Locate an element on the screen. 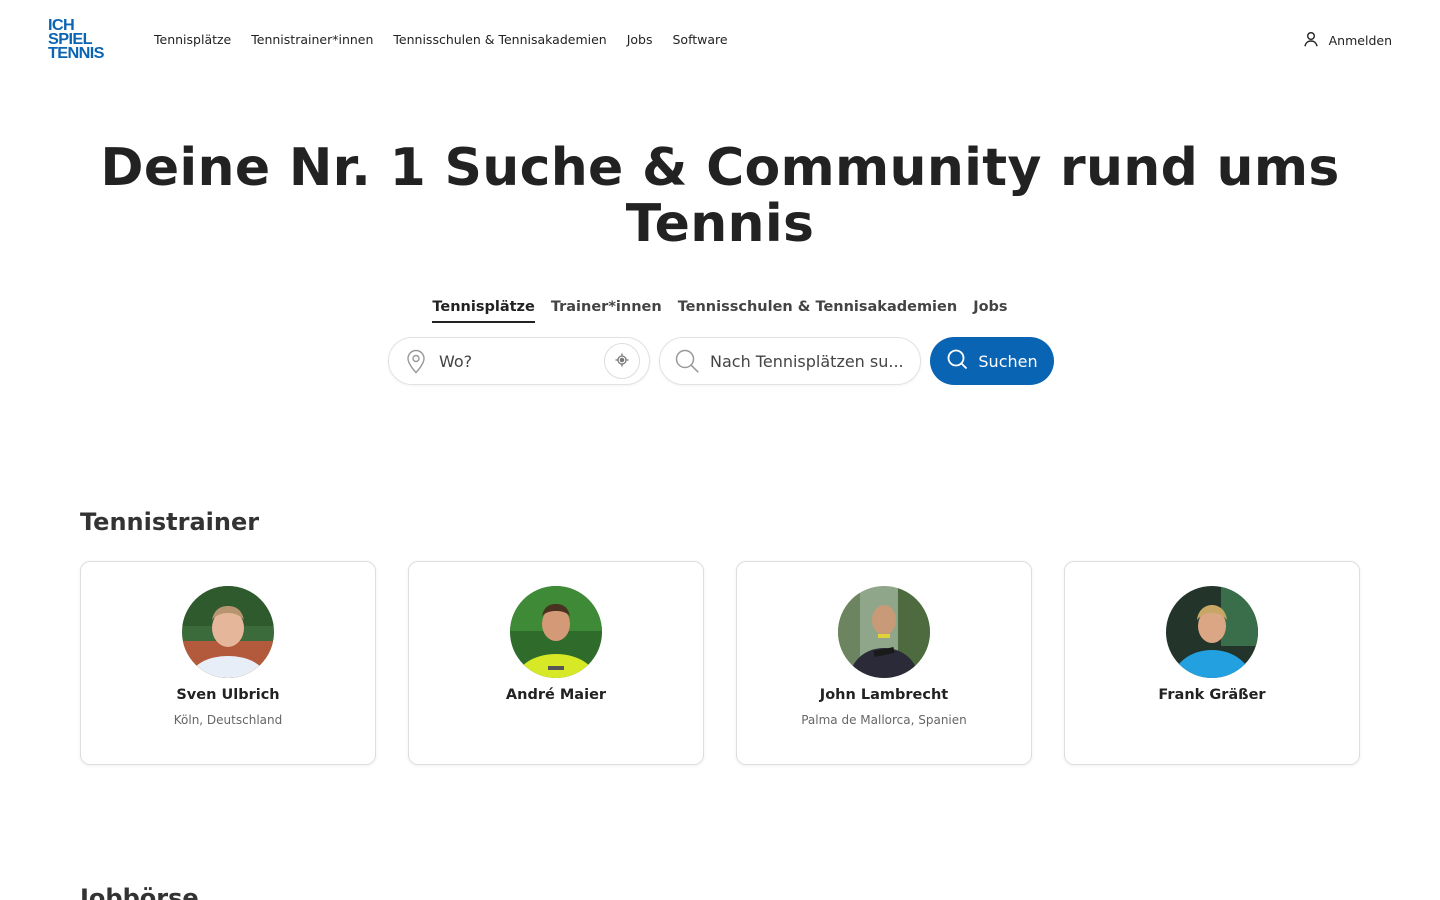 Image resolution: width=1440 pixels, height=900 pixels. crosshair-icon is located at coordinates (622, 361).